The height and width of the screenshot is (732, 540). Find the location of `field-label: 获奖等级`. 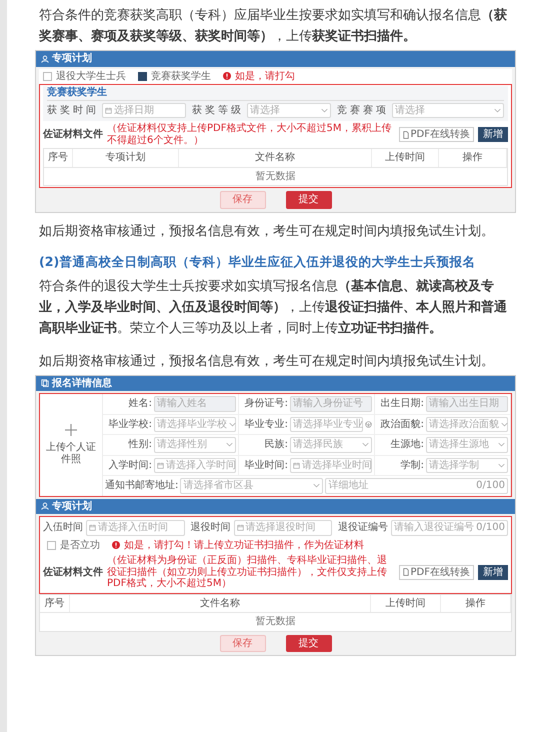

field-label: 获奖等级 is located at coordinates (218, 110).